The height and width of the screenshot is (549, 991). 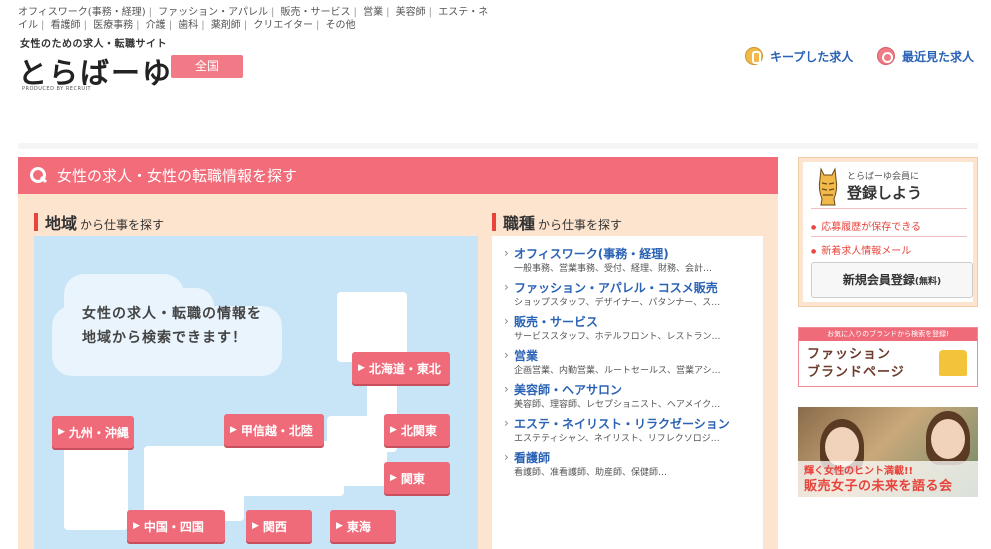 What do you see at coordinates (633, 355) in the screenshot?
I see `job-type-link: 営業` at bounding box center [633, 355].